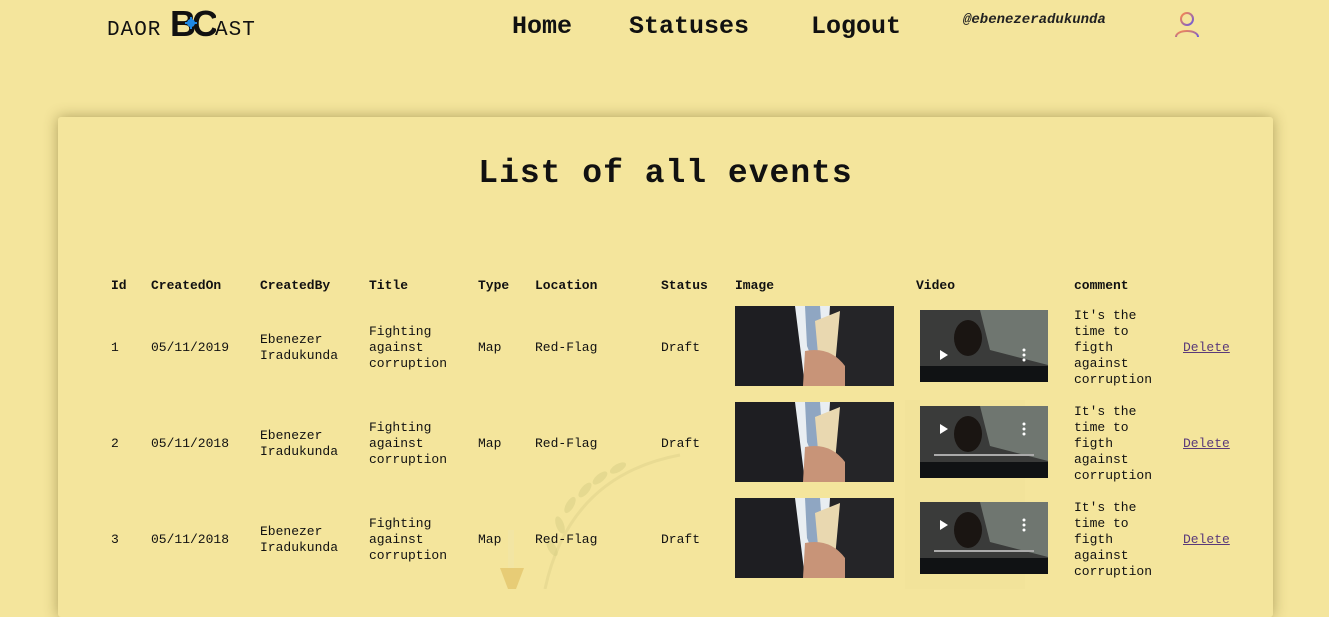 This screenshot has height=617, width=1329. What do you see at coordinates (1034, 20) in the screenshot?
I see `user-handle: @ebenezeradukunda` at bounding box center [1034, 20].